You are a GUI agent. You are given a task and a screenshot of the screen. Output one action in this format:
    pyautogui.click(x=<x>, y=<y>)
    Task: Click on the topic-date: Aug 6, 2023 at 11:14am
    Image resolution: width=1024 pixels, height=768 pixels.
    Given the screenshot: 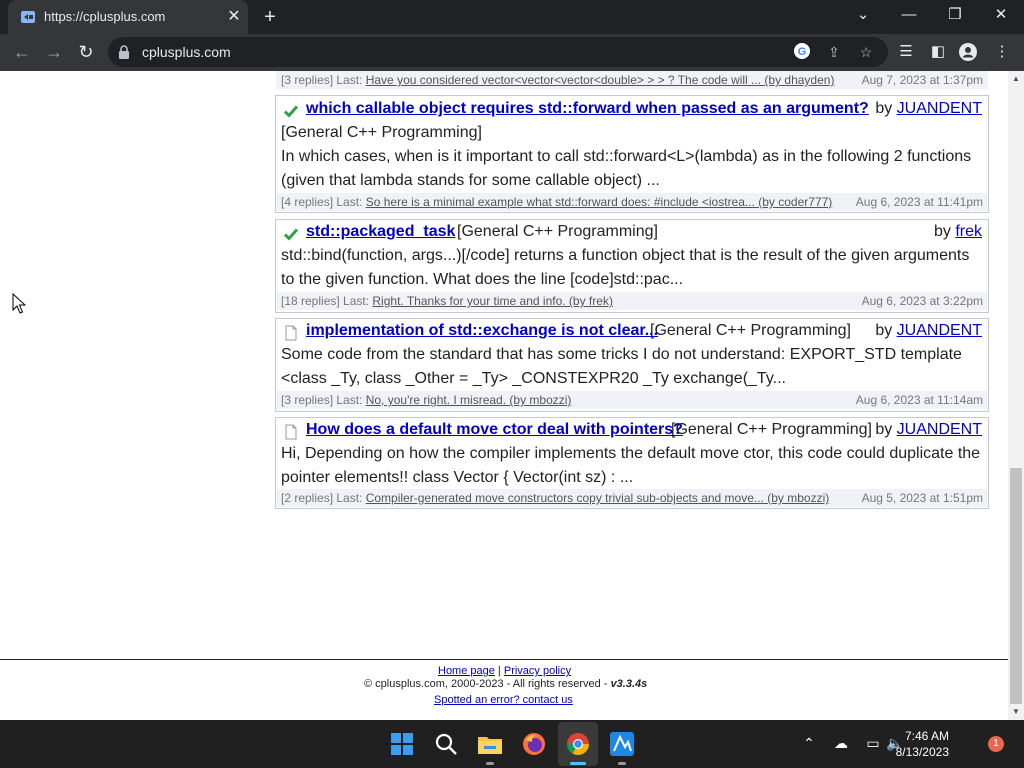 What is the action you would take?
    pyautogui.click(x=919, y=400)
    